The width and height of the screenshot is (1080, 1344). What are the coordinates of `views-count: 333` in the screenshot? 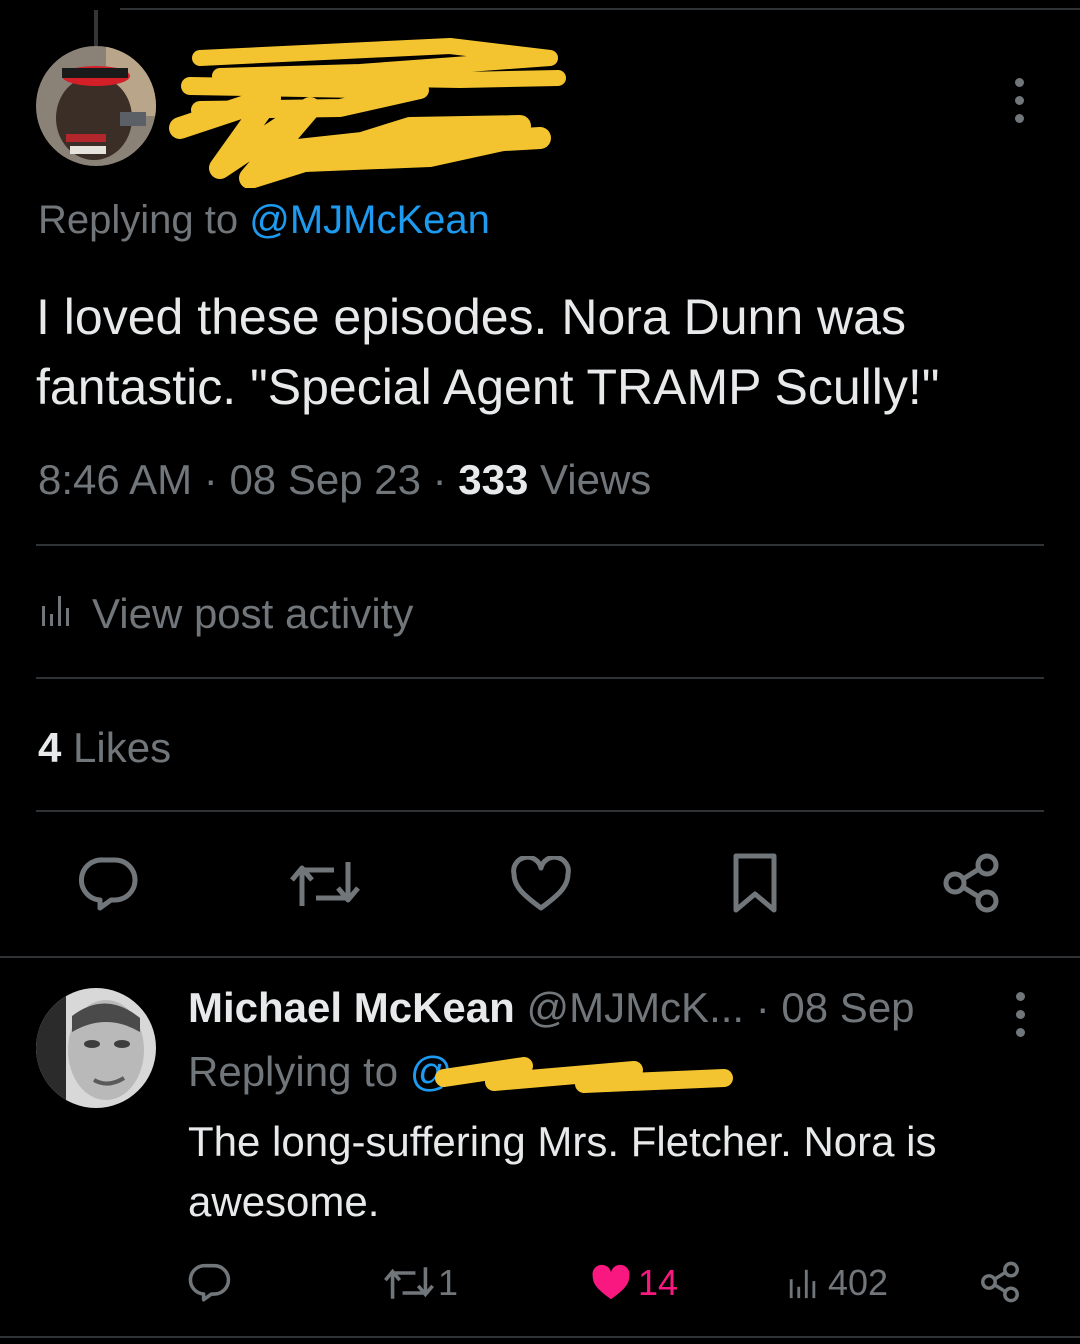 It's located at (493, 479).